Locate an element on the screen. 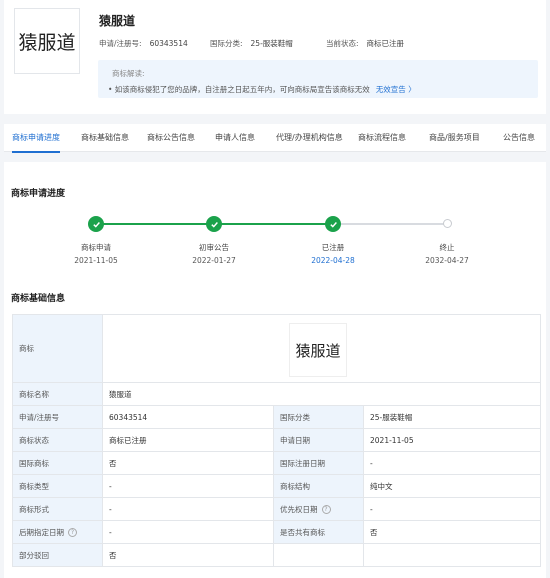  step-label: 已注册 is located at coordinates (333, 247).